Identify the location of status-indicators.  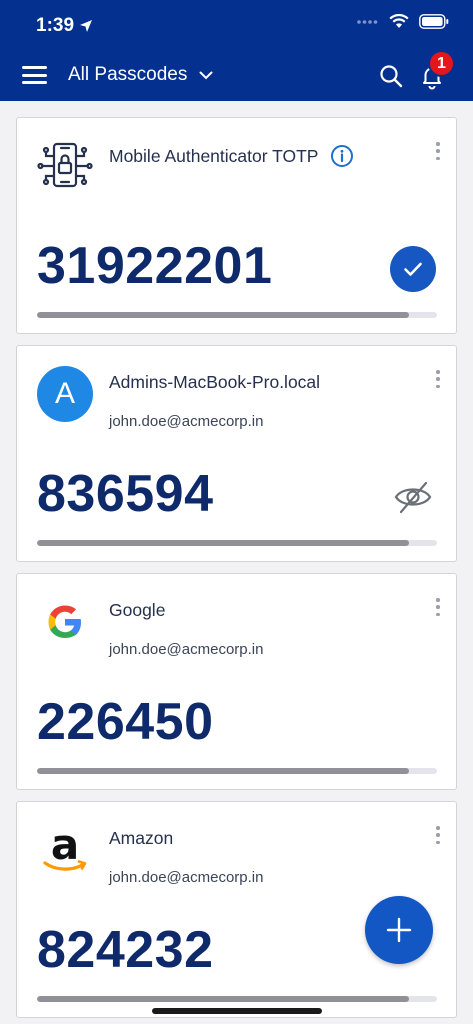
(403, 21).